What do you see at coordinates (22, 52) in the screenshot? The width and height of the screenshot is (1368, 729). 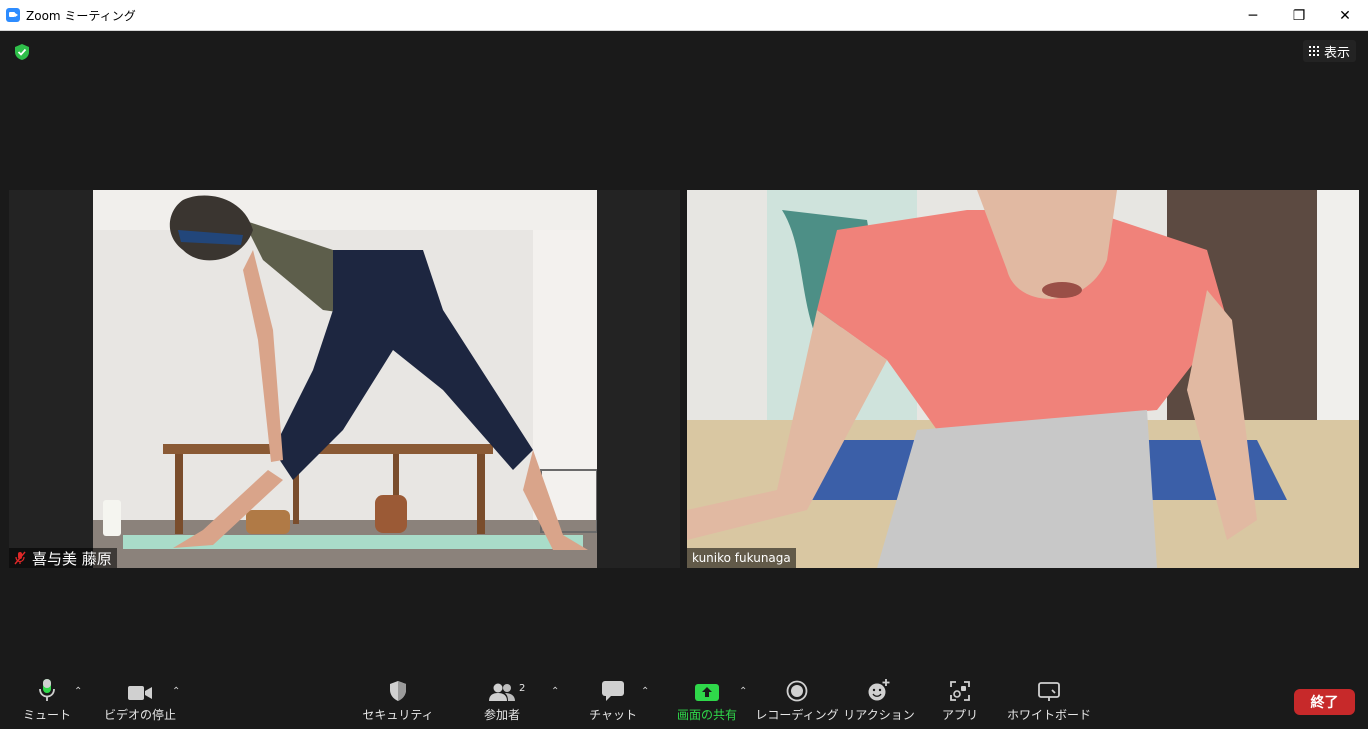 I see `shield-check-icon` at bounding box center [22, 52].